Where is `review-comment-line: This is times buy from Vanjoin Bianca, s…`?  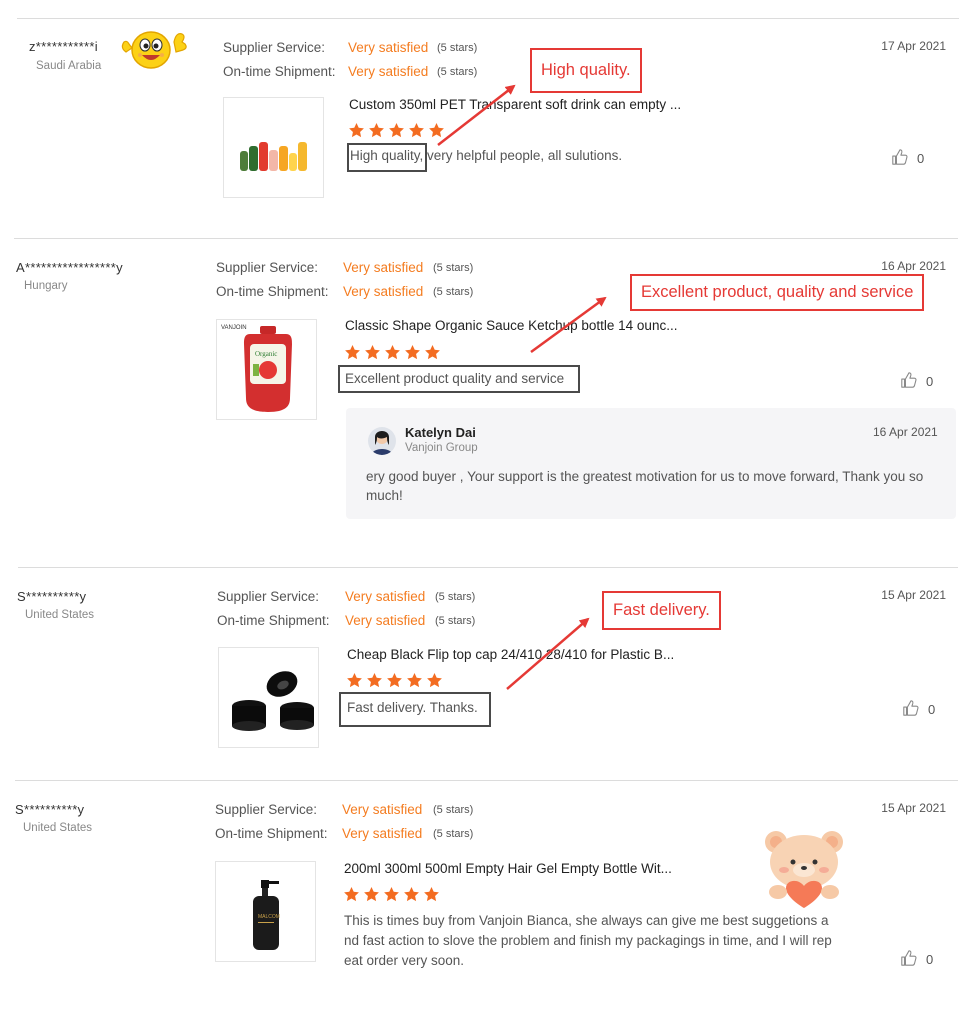
review-comment-line: This is times buy from Vanjoin Bianca, s… is located at coordinates (586, 920).